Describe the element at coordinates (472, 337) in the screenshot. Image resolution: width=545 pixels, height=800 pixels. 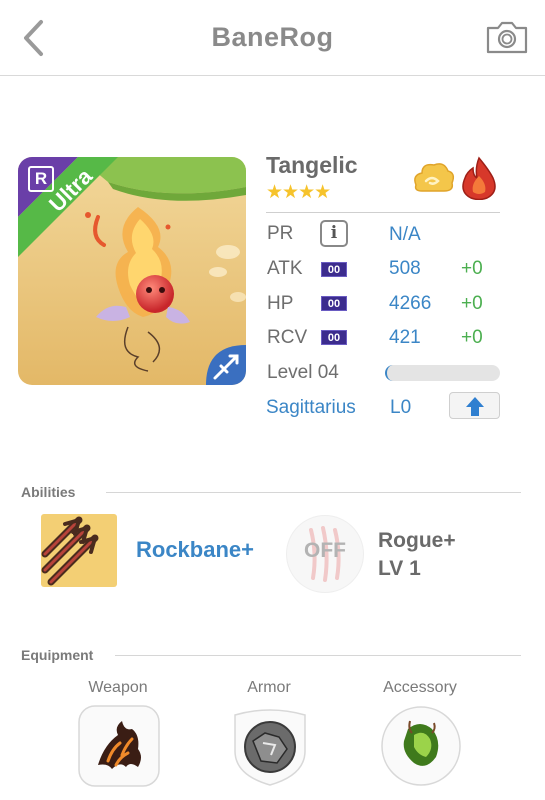
I see `rcv-bonus: +0` at that location.